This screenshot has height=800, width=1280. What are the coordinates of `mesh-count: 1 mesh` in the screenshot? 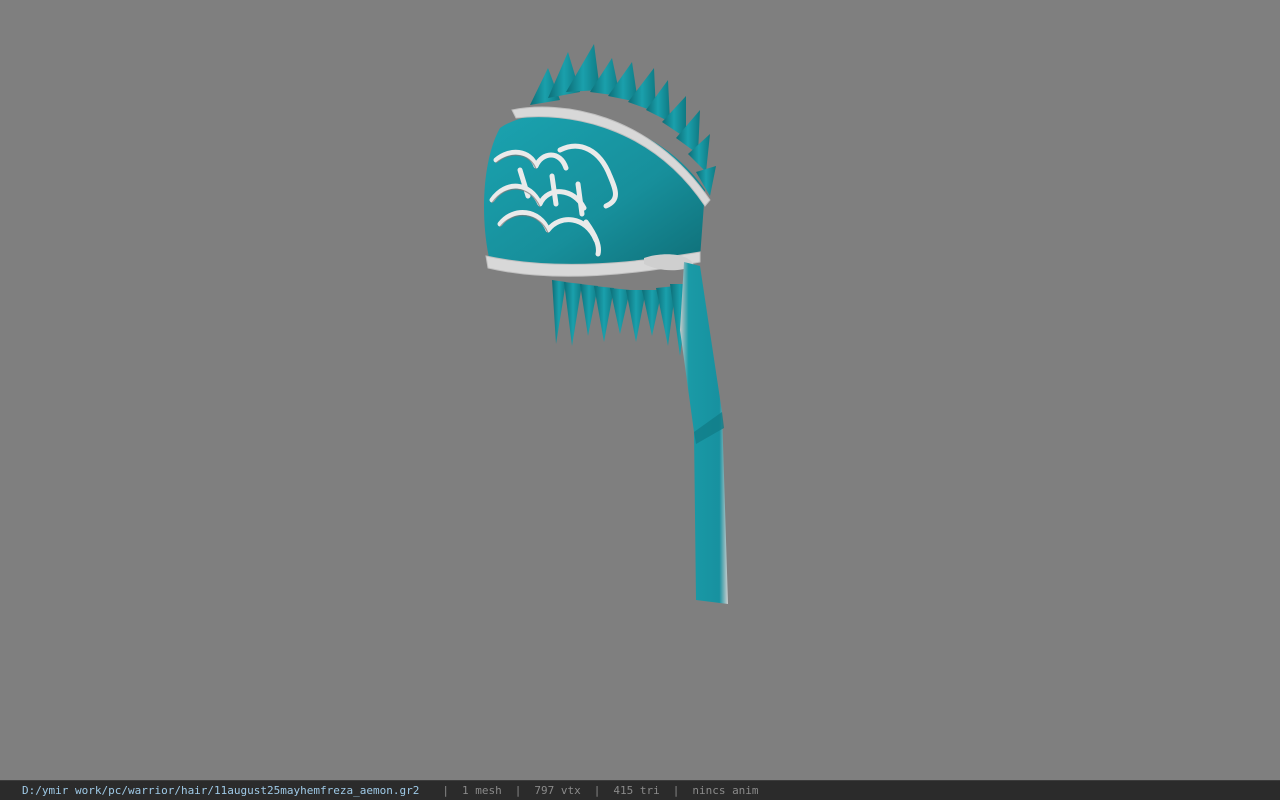 It's located at (481, 790).